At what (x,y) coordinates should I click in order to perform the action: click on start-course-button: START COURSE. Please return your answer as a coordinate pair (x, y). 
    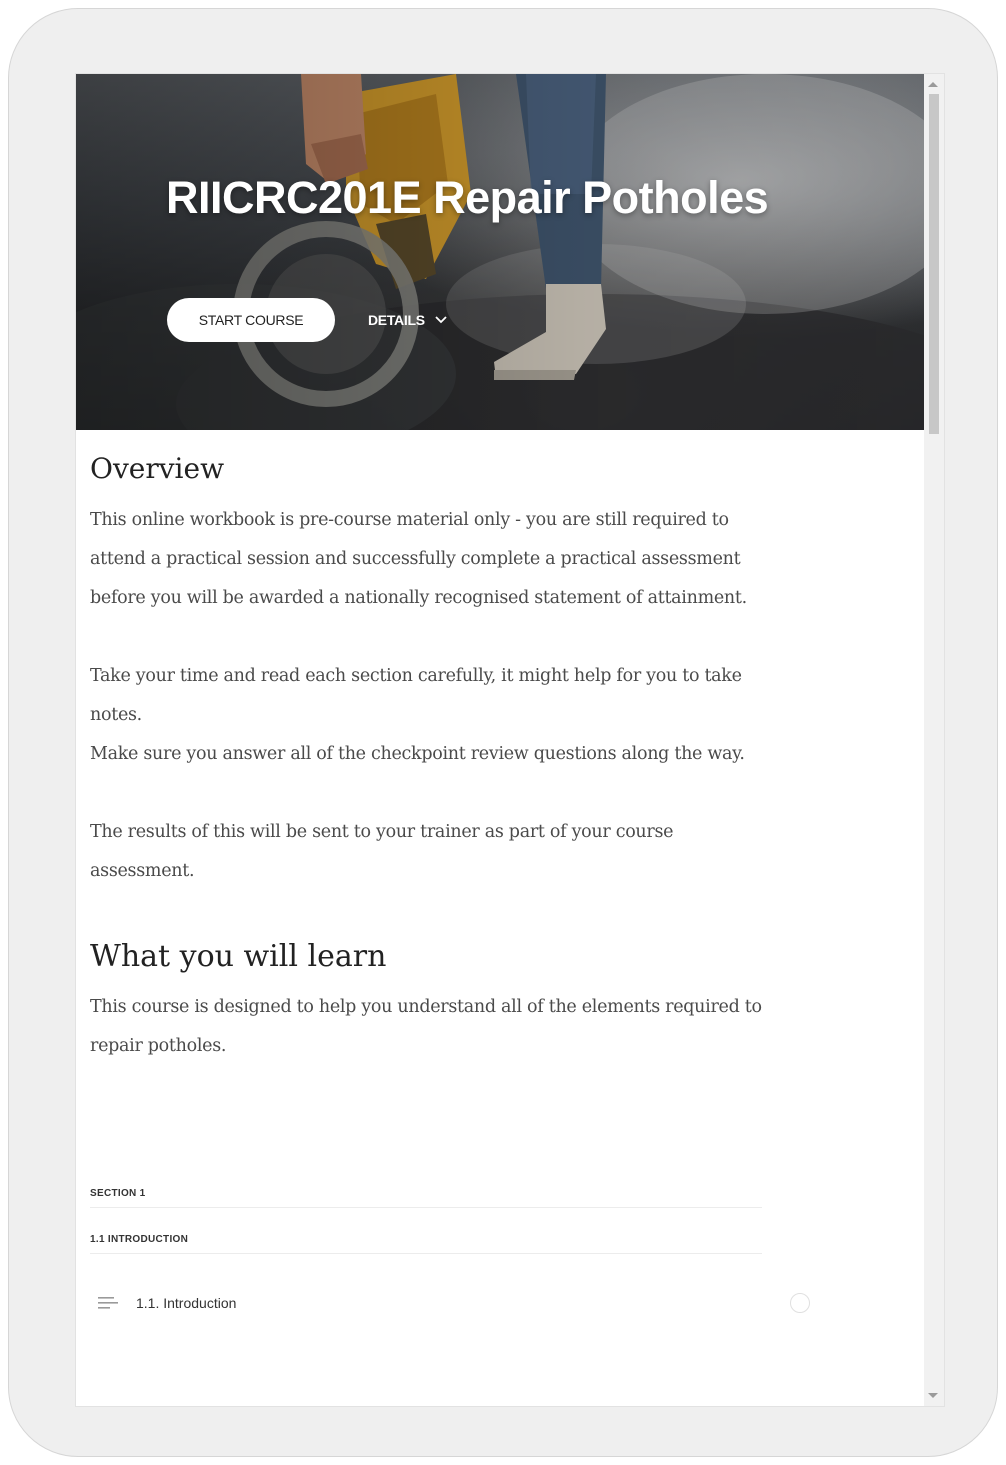
    Looking at the image, I should click on (251, 320).